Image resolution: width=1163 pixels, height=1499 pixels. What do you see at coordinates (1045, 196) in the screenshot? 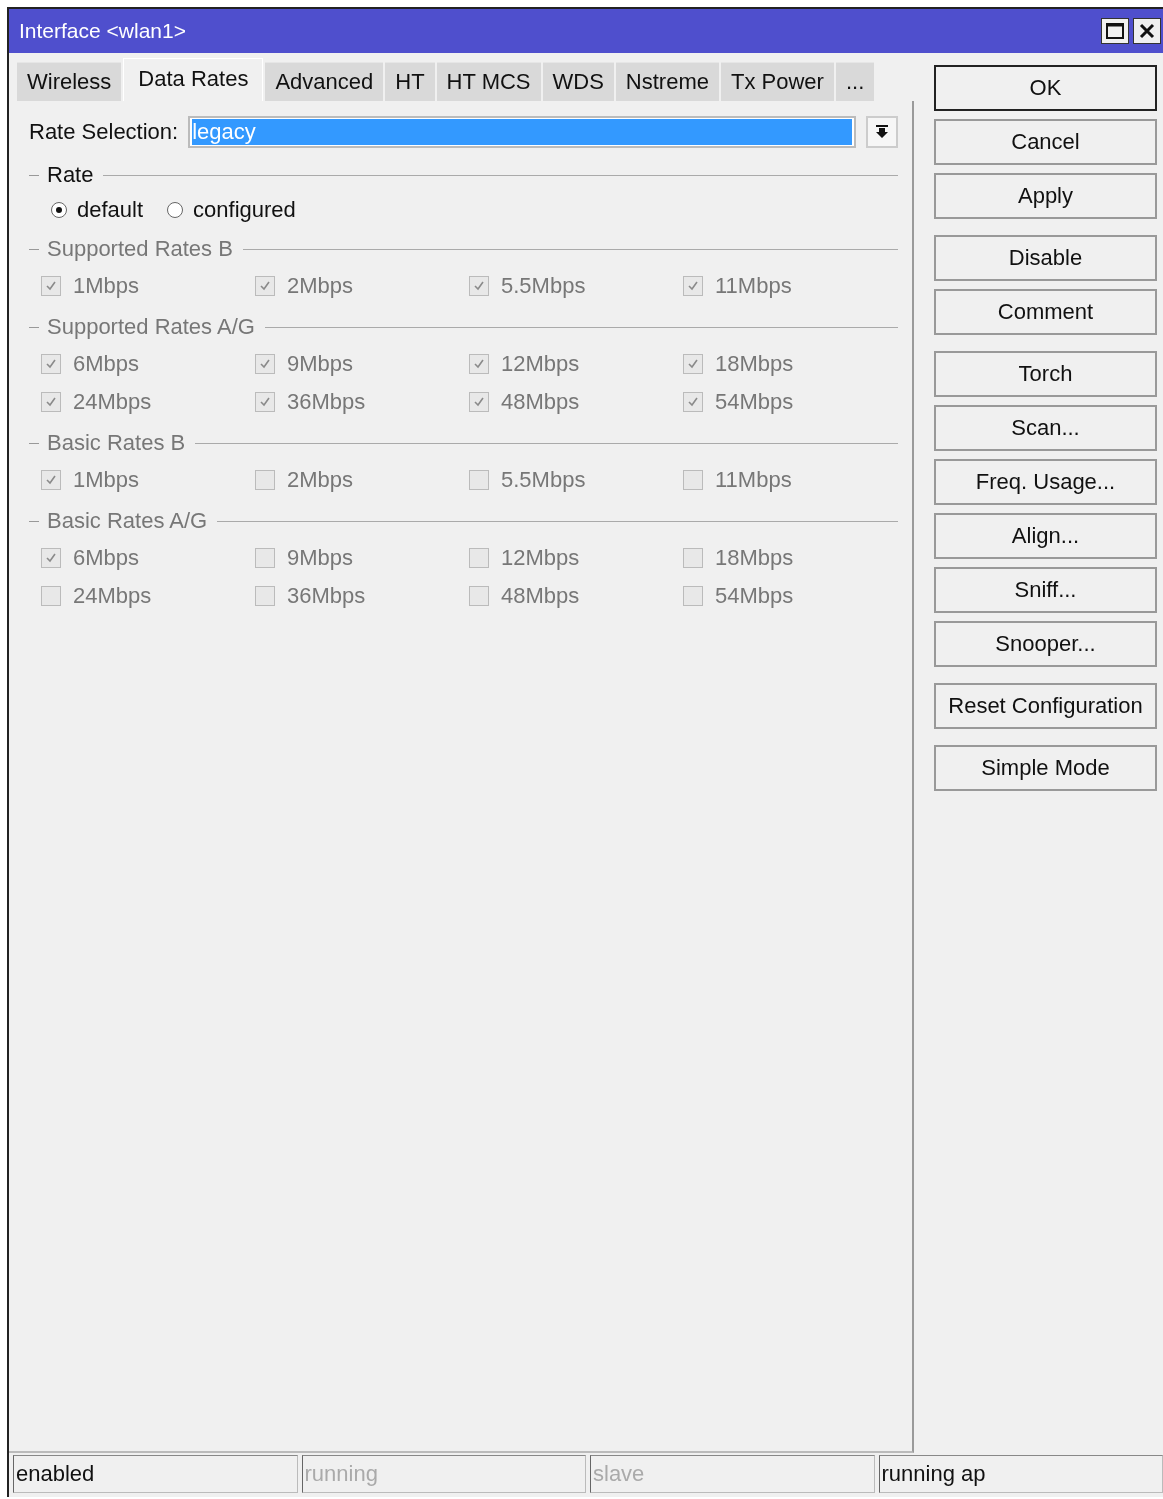
I see `button: Apply` at bounding box center [1045, 196].